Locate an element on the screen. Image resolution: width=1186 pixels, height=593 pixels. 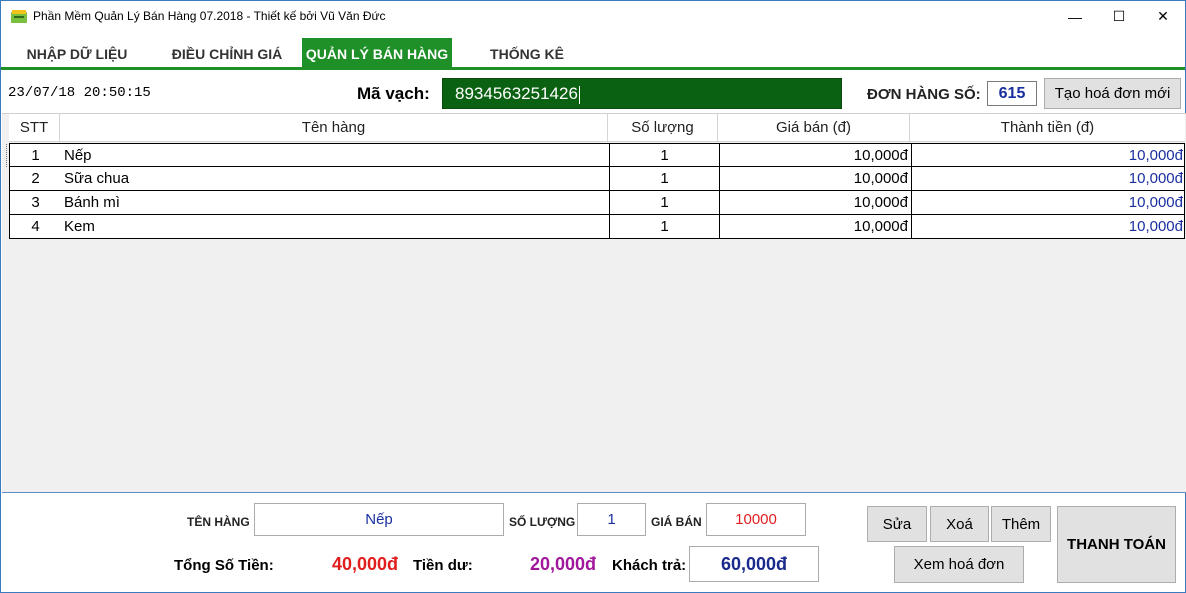
delete-button: Xoá is located at coordinates (959, 524).